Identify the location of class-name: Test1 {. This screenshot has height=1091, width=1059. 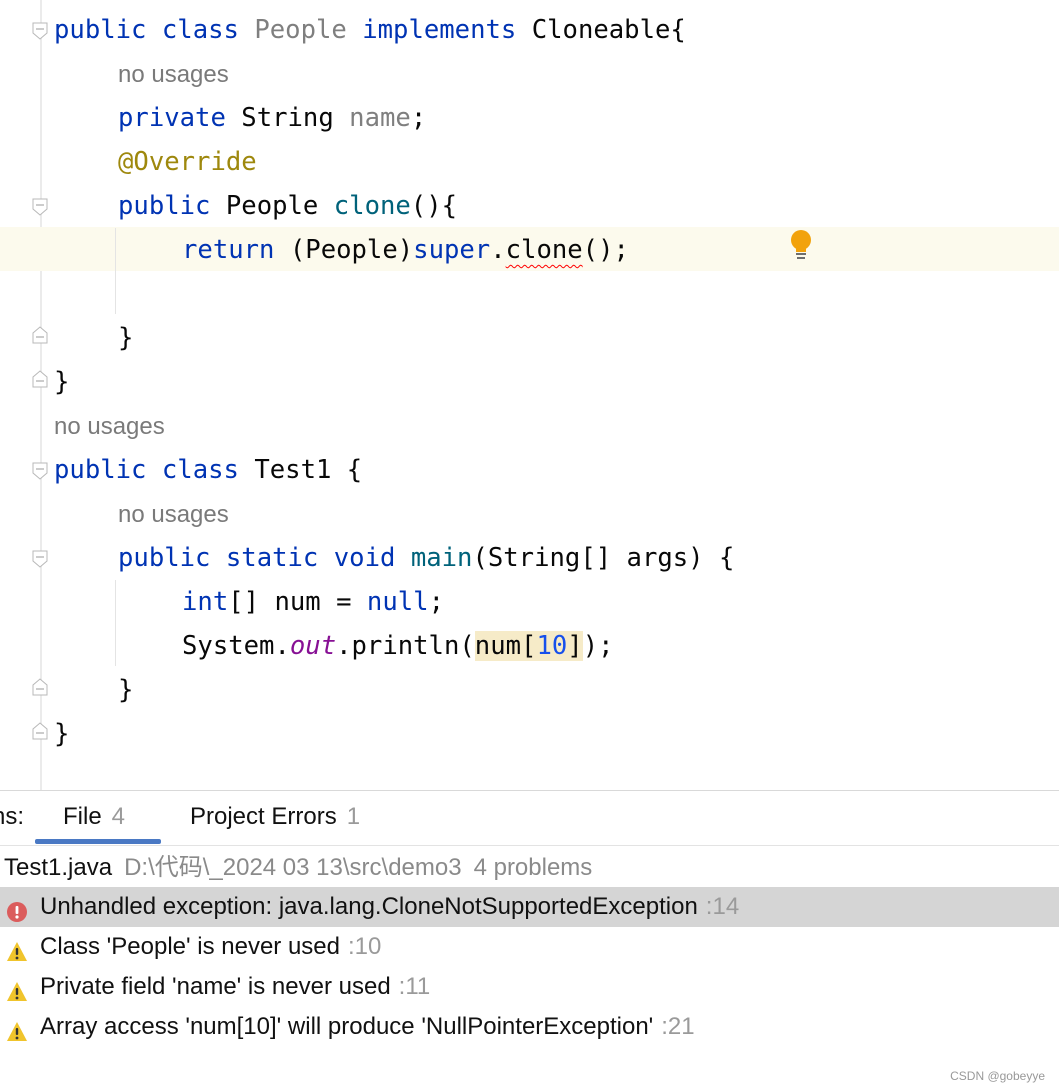
(308, 470).